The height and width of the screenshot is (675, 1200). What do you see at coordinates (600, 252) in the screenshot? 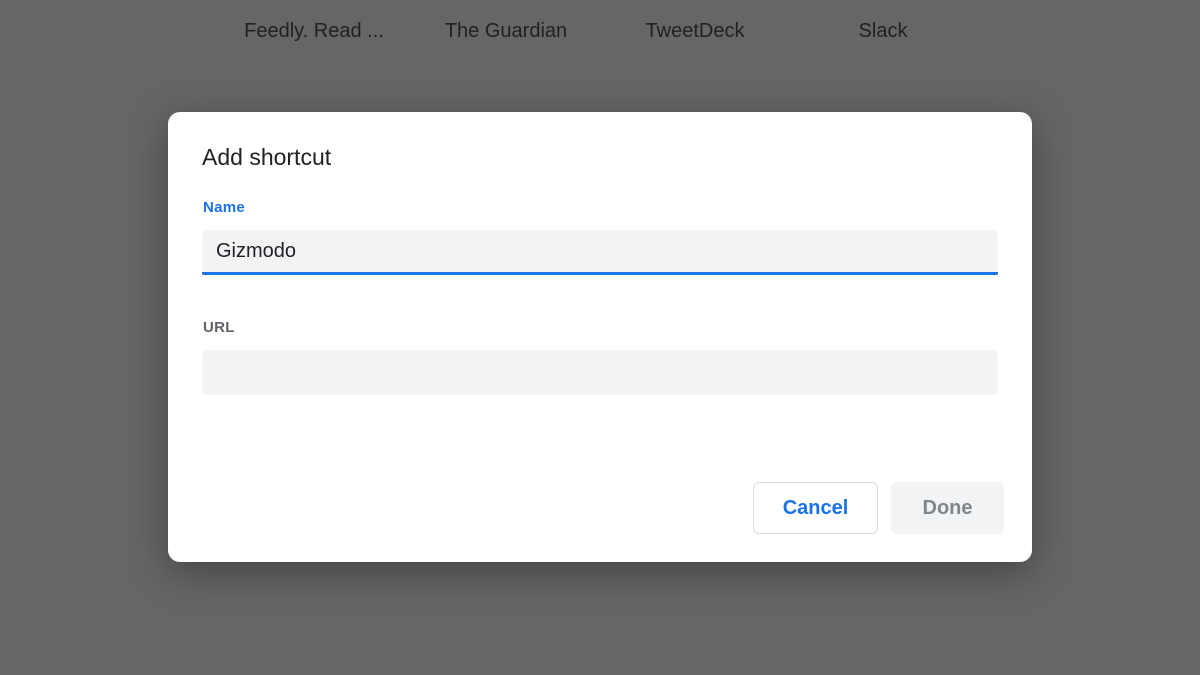
I see `name-input` at bounding box center [600, 252].